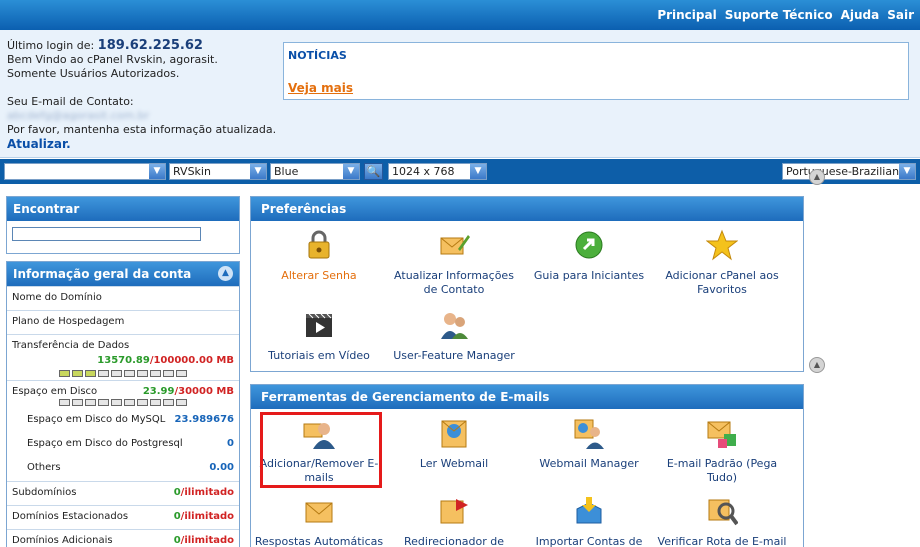 The width and height of the screenshot is (920, 547). Describe the element at coordinates (320, 88) in the screenshot. I see `news-more-link: Veja mais` at that location.